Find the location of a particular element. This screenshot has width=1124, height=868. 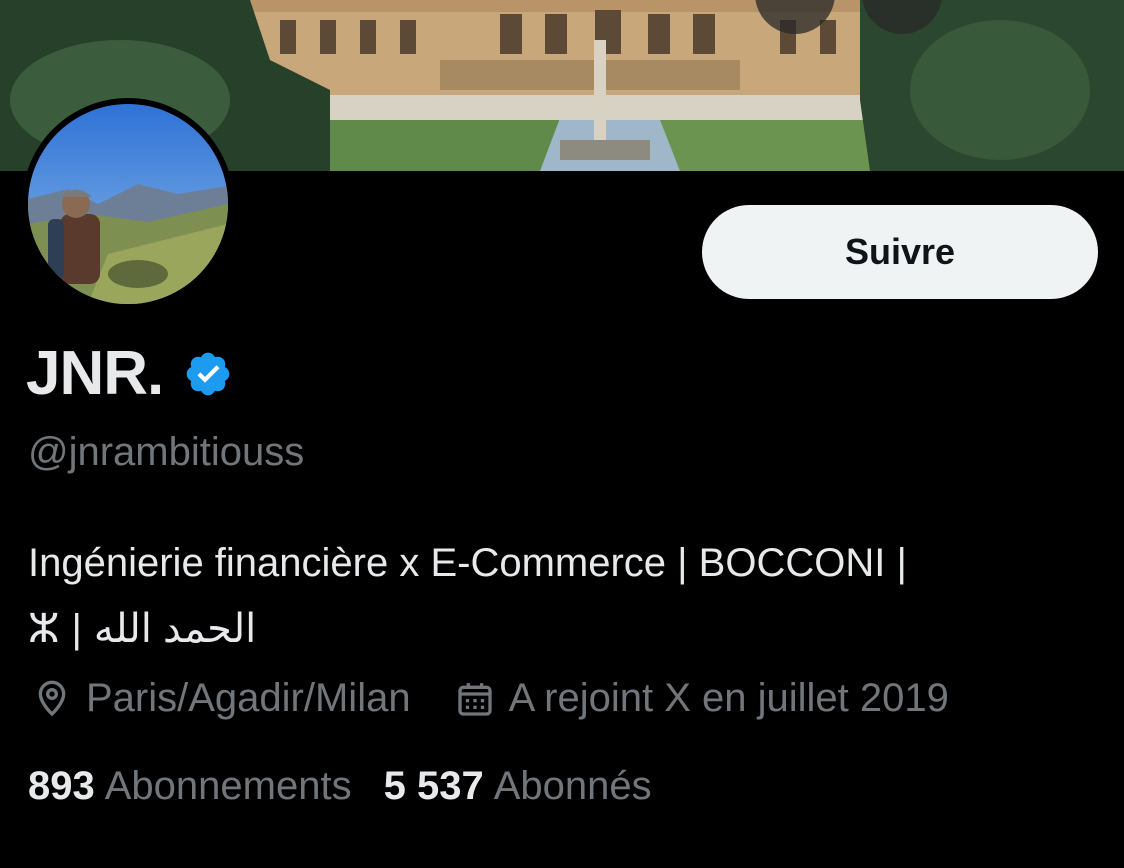

following-label: Abonnements is located at coordinates (228, 786).